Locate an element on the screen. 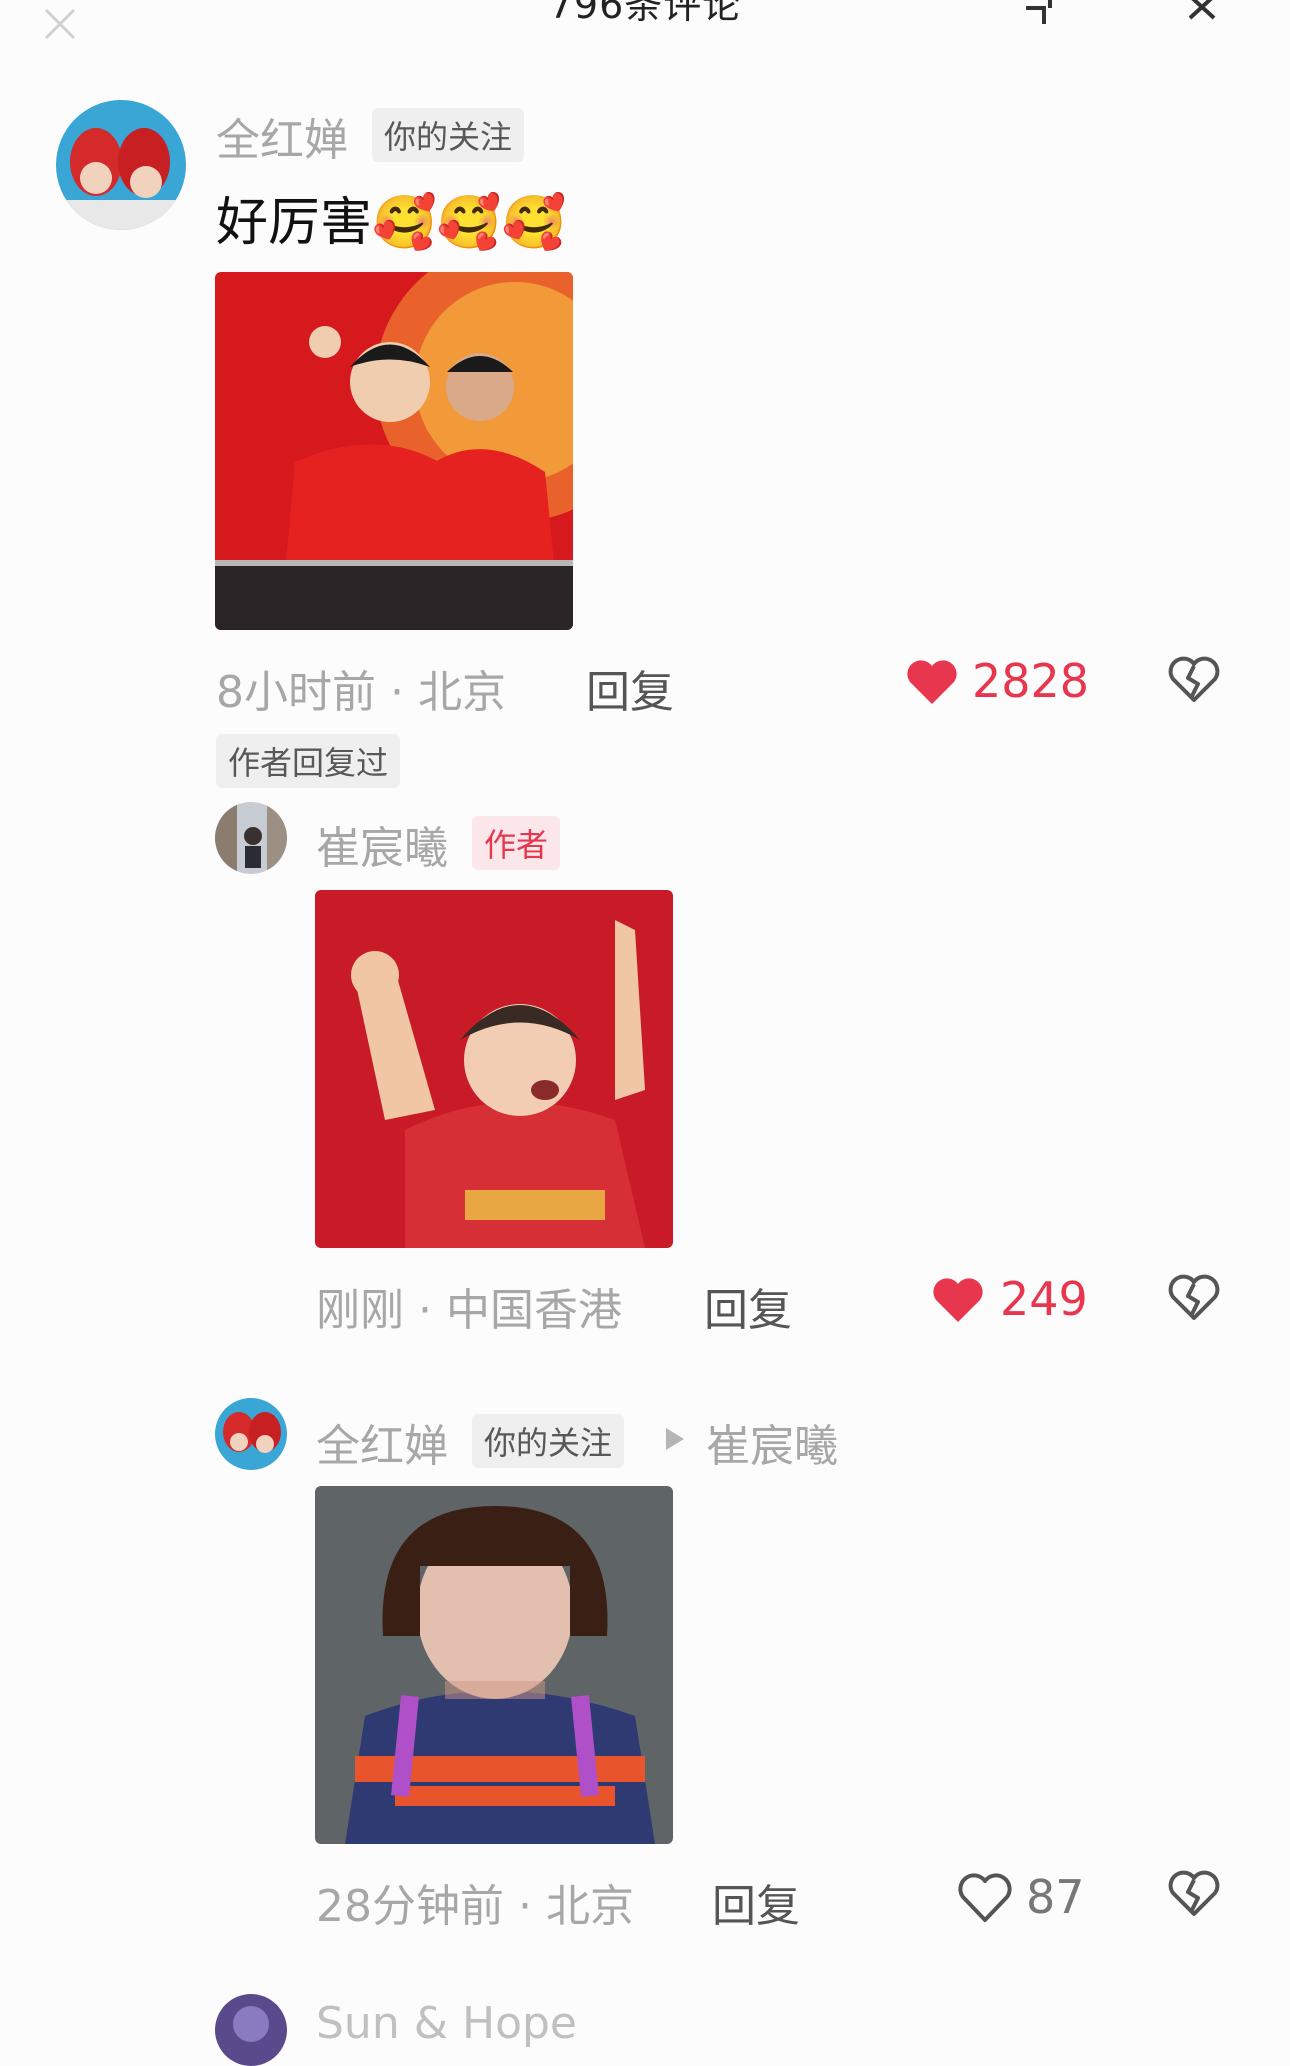 Image resolution: width=1290 pixels, height=2066 pixels. reply-username: 全红婵 is located at coordinates (382, 1442).